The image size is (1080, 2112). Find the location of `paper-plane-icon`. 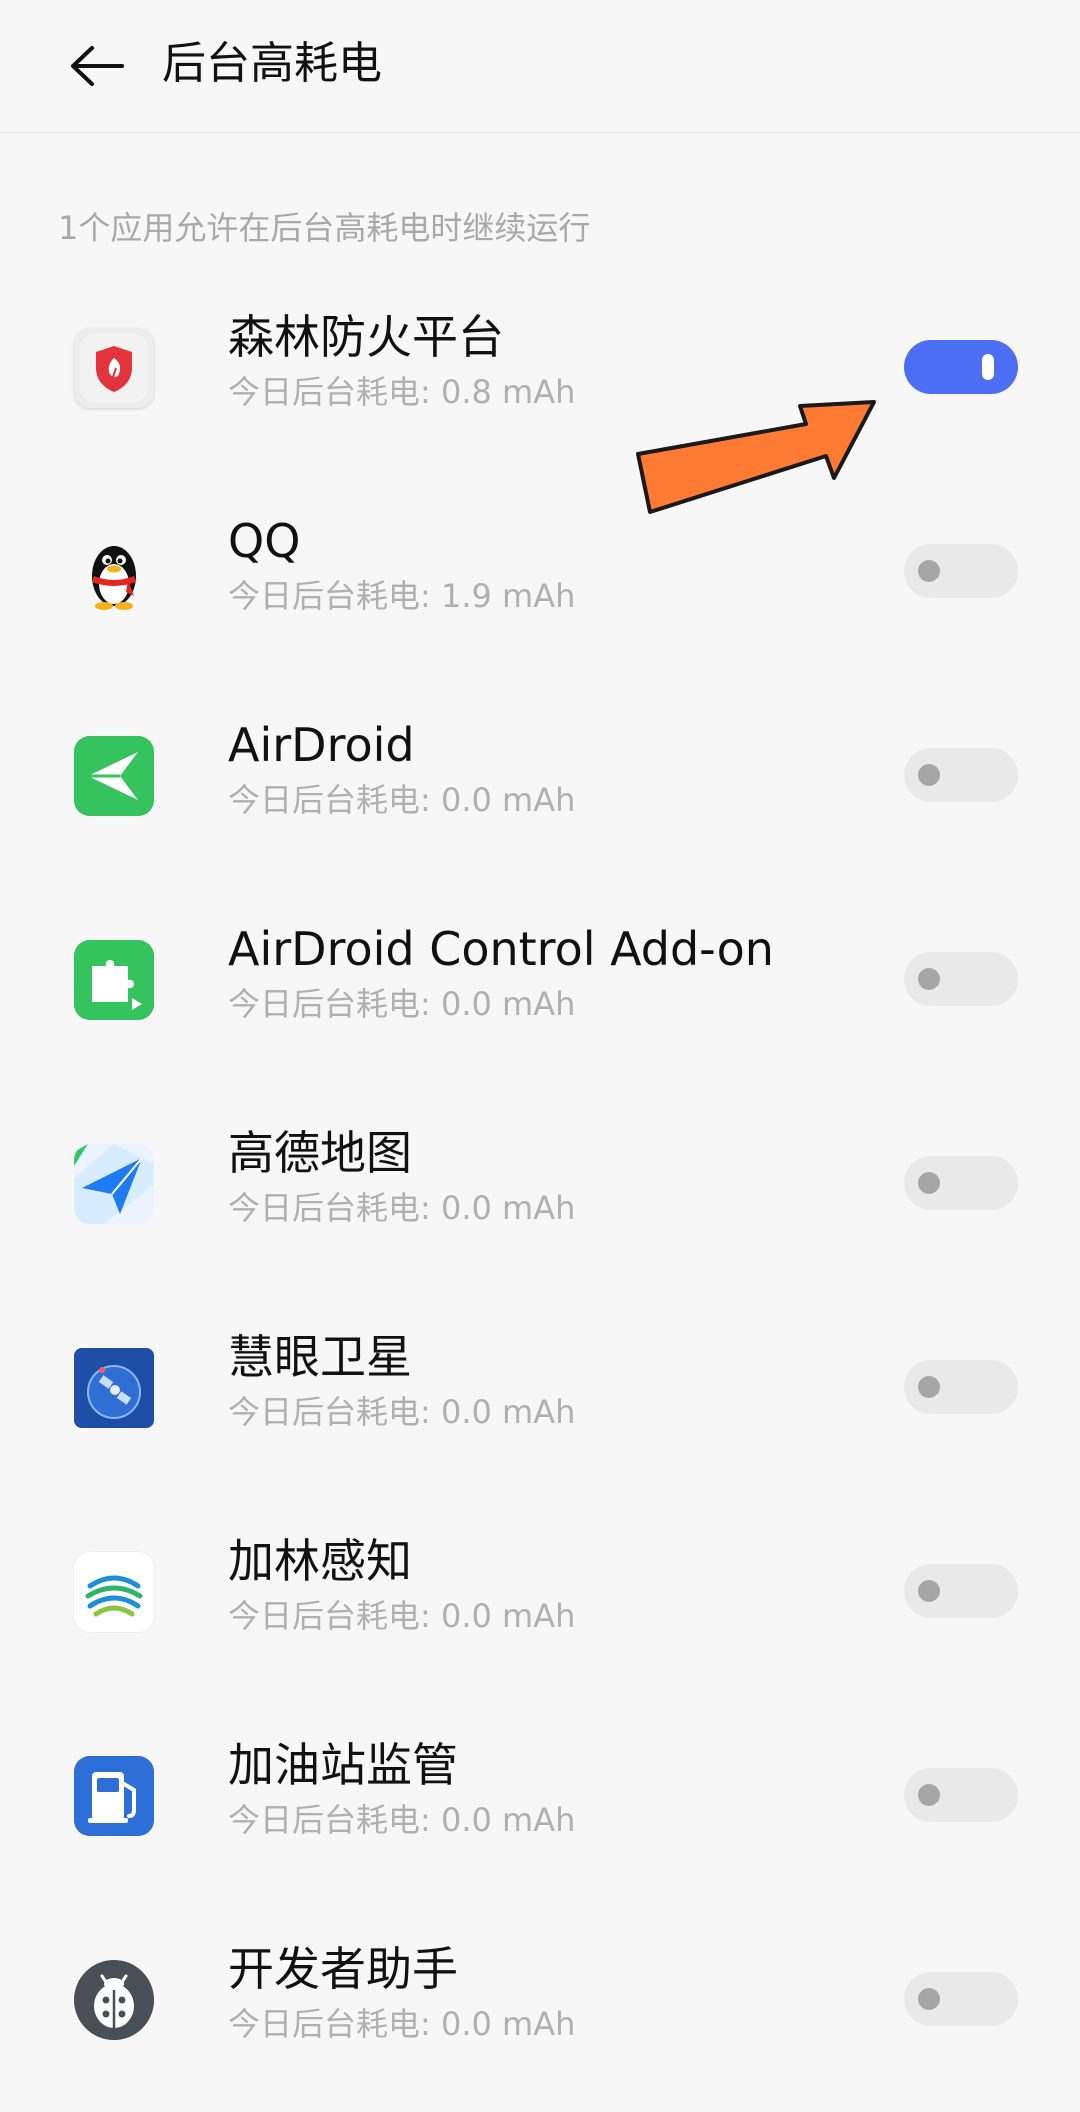

paper-plane-icon is located at coordinates (114, 776).